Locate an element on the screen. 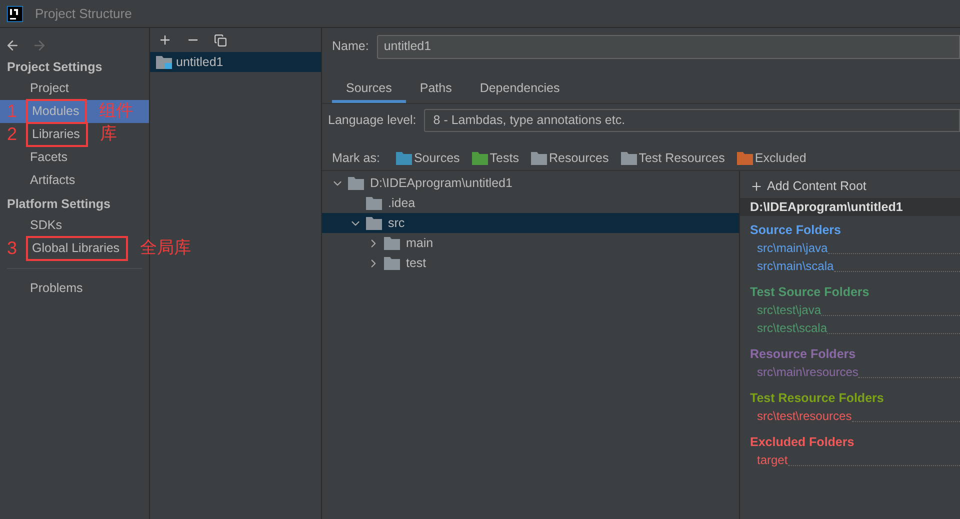 This screenshot has width=960, height=519. name-field: untitled1 is located at coordinates (668, 46).